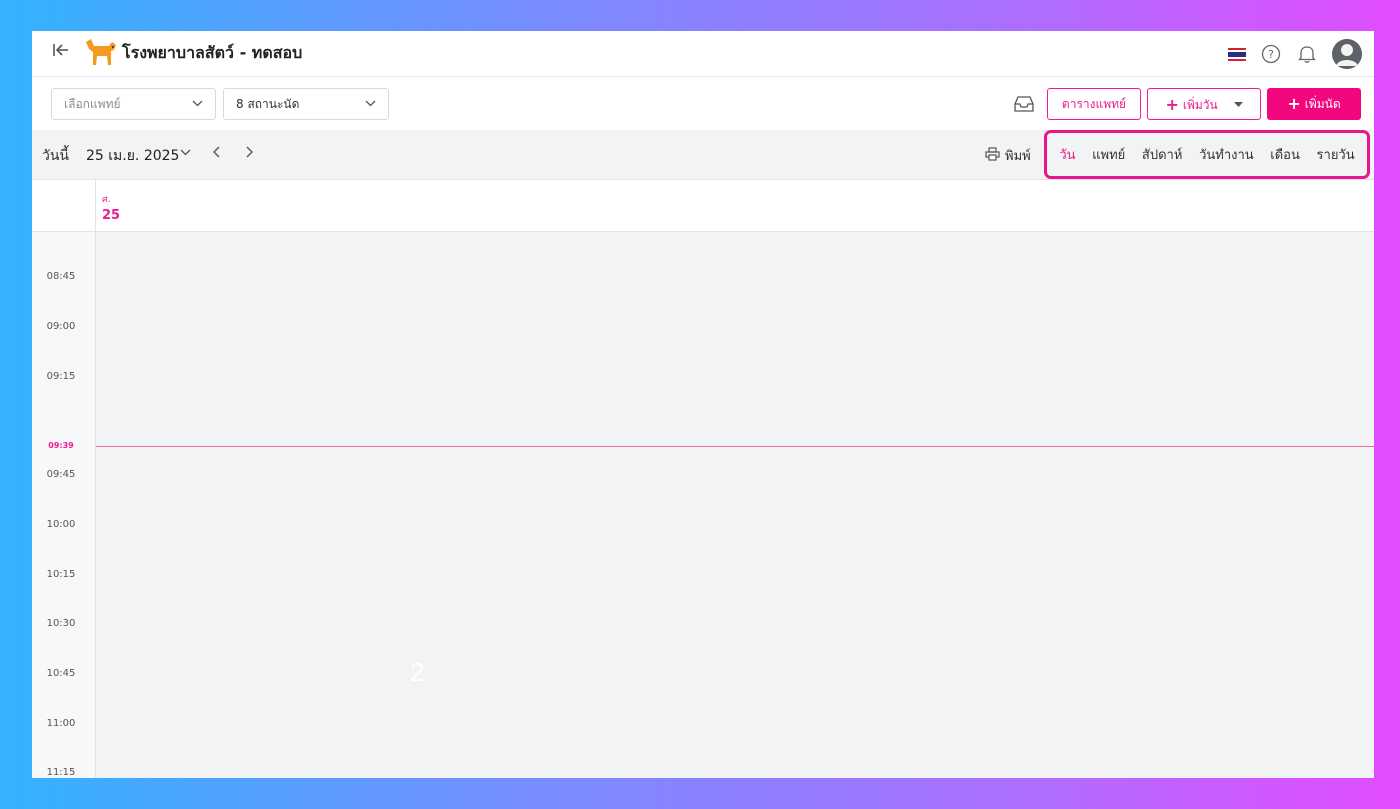 The width and height of the screenshot is (1400, 809). Describe the element at coordinates (64, 505) in the screenshot. I see `time-gutter` at that location.